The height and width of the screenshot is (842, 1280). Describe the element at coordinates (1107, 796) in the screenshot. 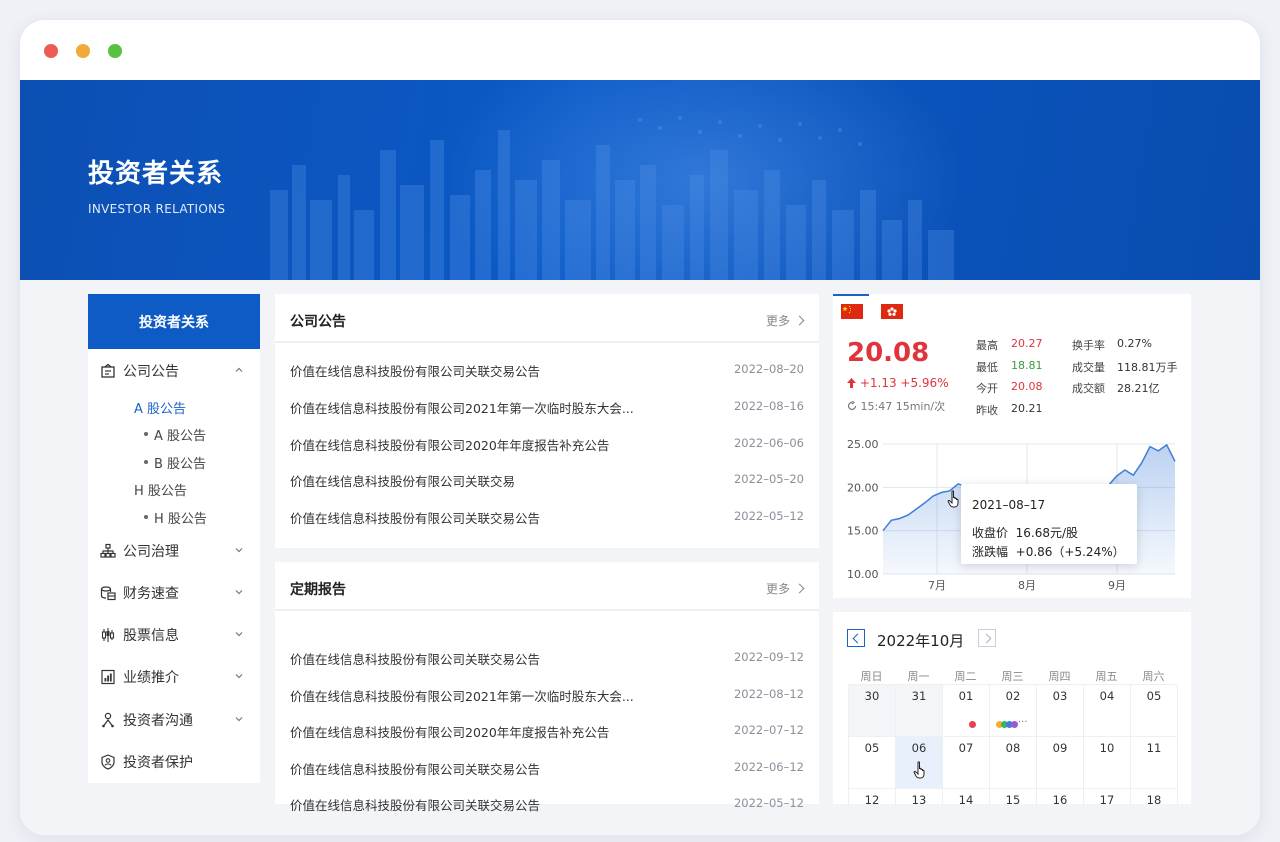

I see `calendar-day-cell: 17` at that location.